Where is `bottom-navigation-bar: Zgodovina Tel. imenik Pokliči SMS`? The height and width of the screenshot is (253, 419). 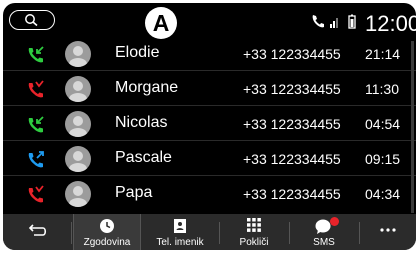
bottom-navigation-bar: Zgodovina Tel. imenik Pokliči SMS is located at coordinates (209, 232).